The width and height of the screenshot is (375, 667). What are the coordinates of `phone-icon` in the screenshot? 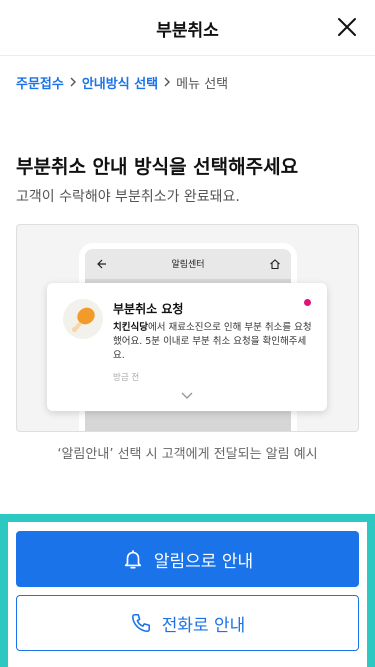 It's located at (140, 623).